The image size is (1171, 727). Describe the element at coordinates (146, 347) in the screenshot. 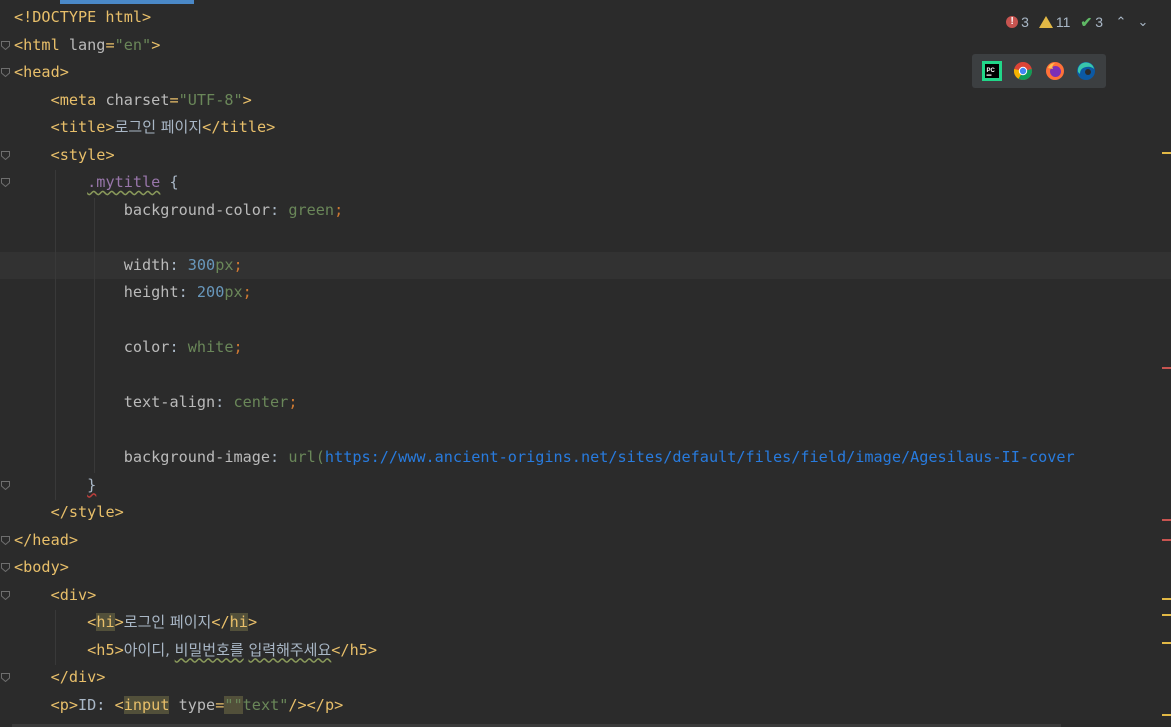

I see `code-token: color` at that location.